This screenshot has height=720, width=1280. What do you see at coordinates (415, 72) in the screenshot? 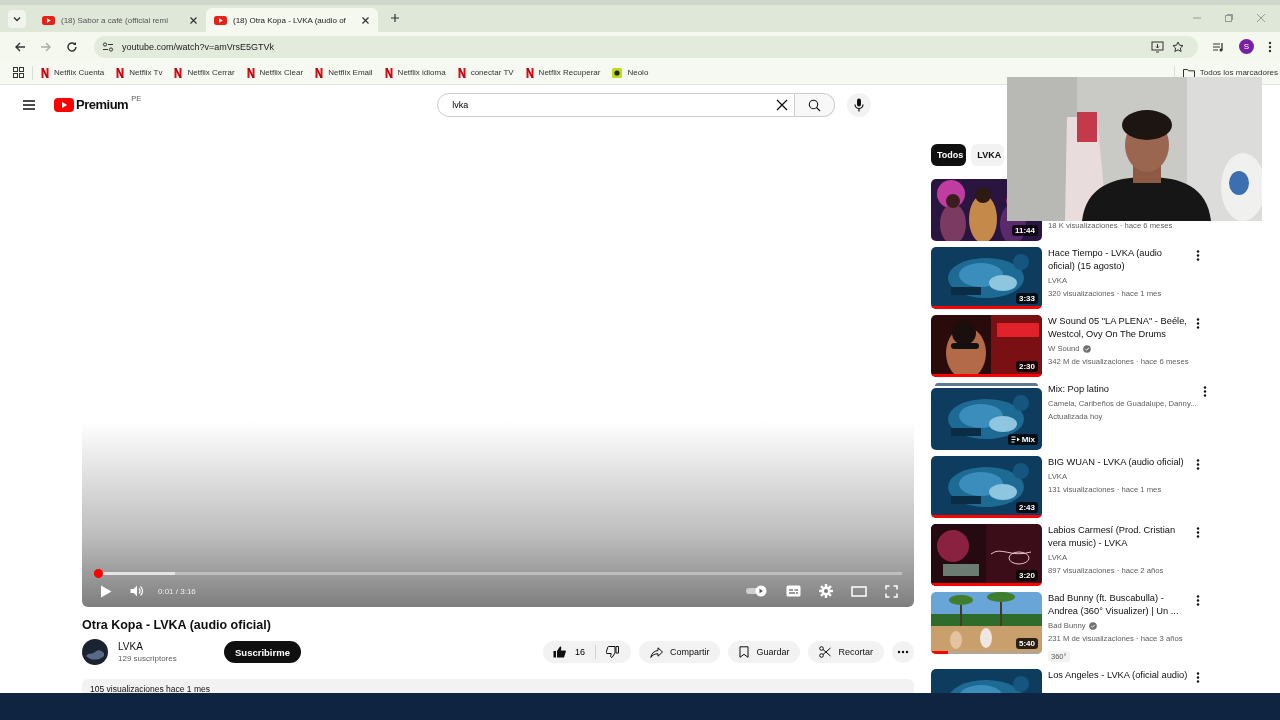
I see `bookmark-link: Netflix idioma` at bounding box center [415, 72].